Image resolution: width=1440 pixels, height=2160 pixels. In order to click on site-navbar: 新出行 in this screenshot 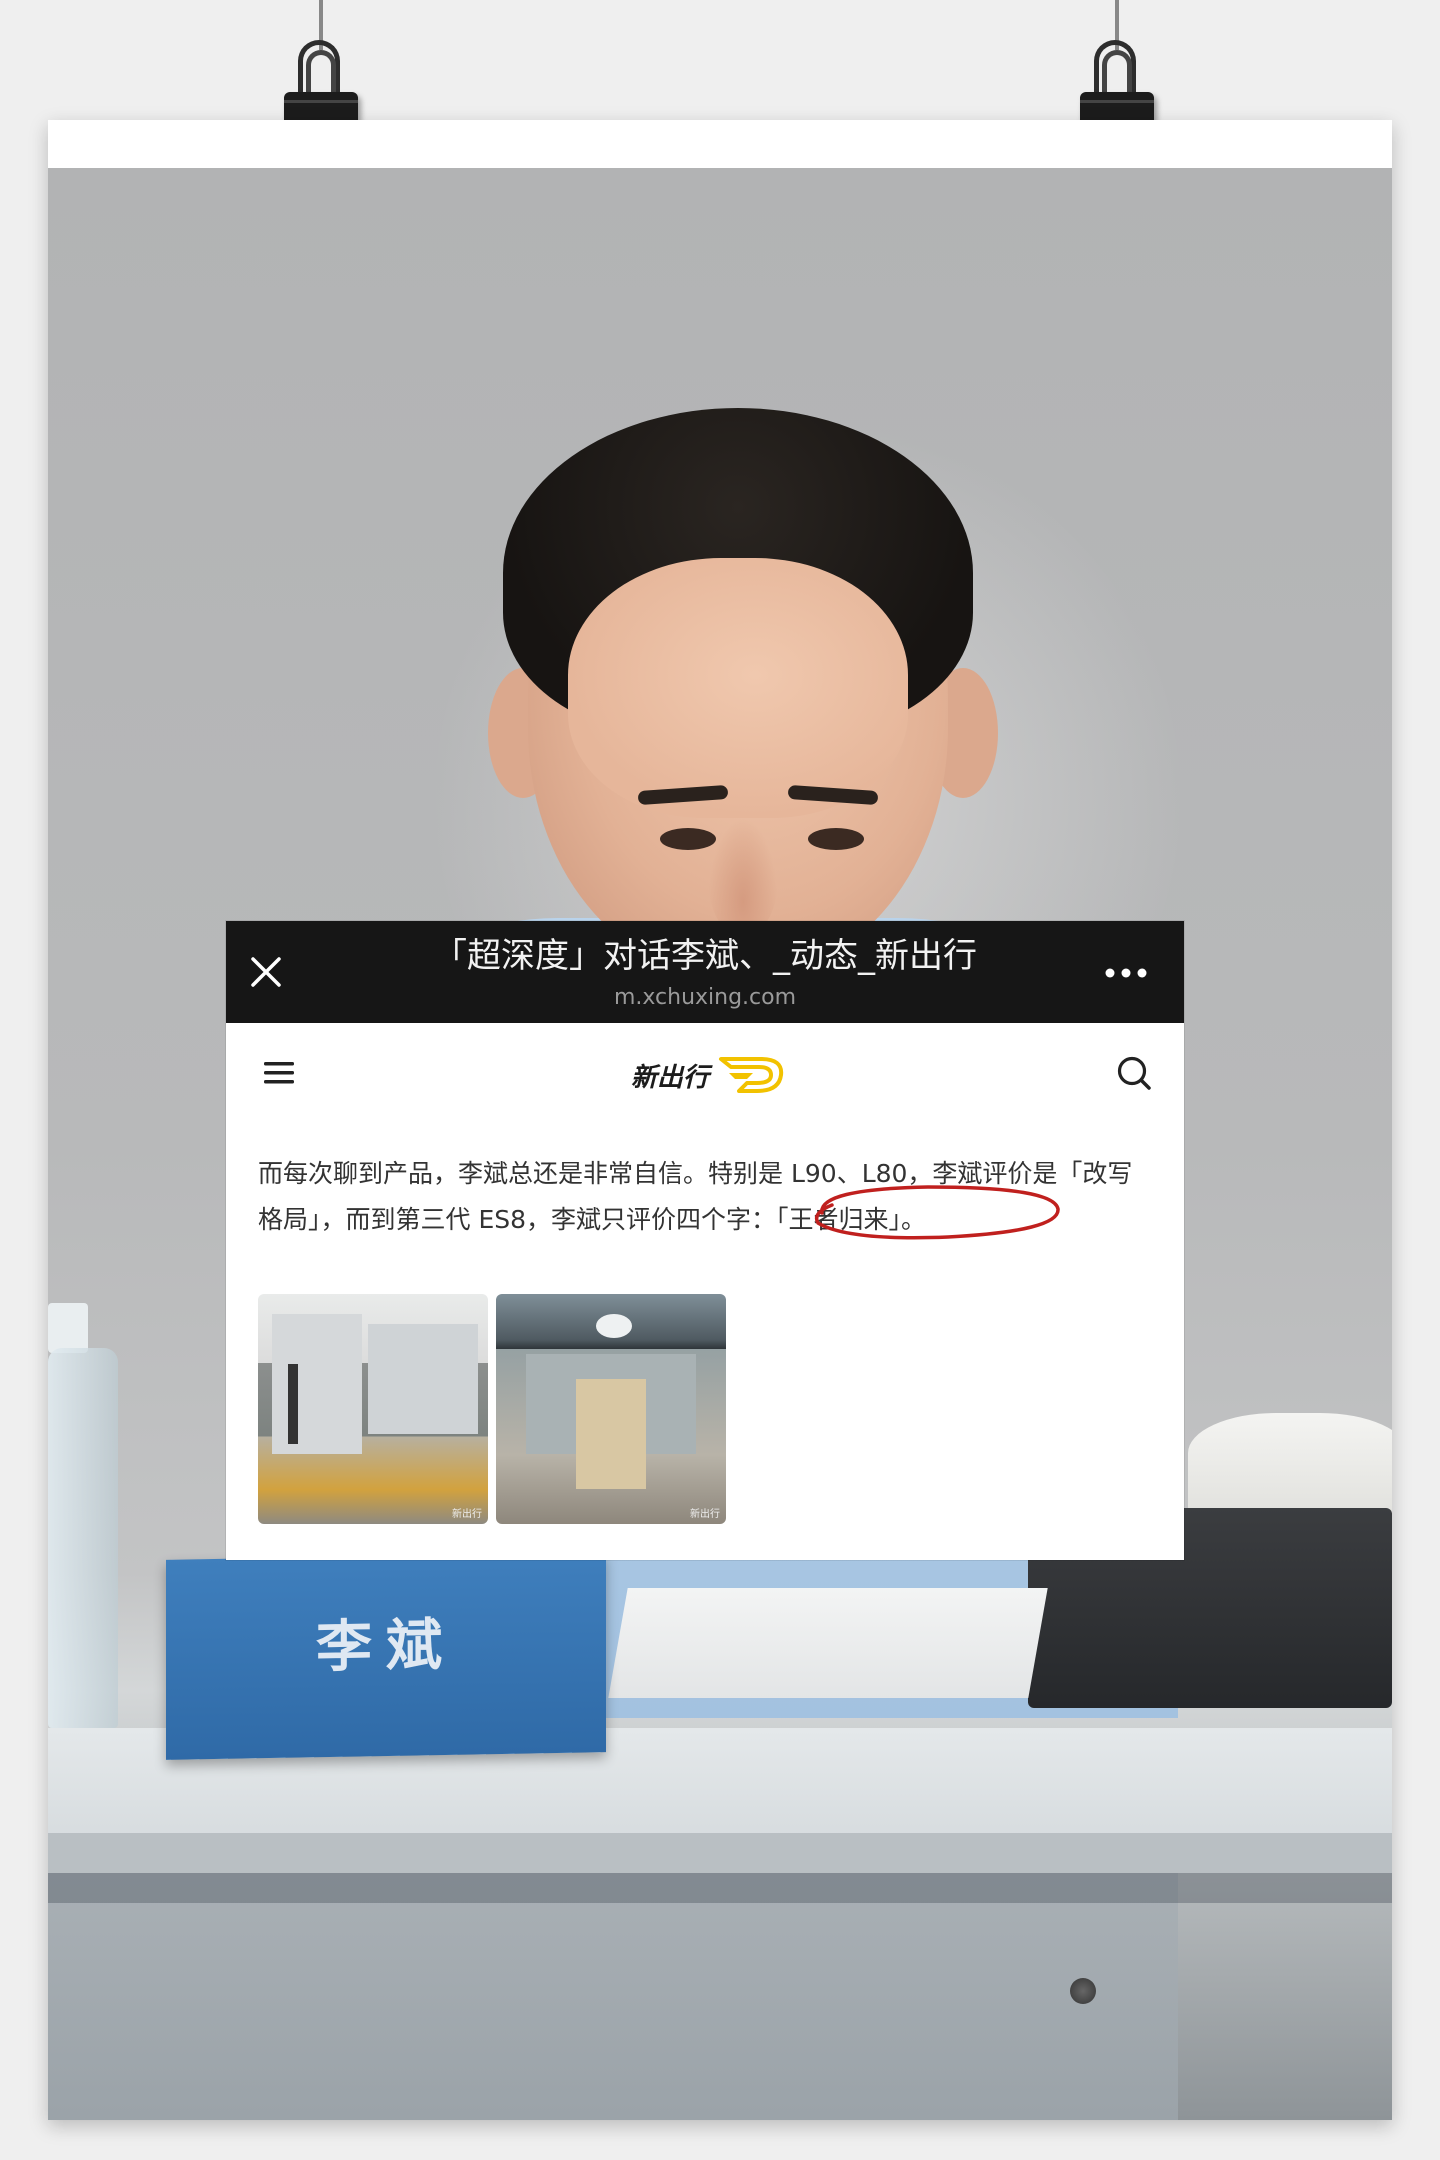, I will do `click(705, 1073)`.